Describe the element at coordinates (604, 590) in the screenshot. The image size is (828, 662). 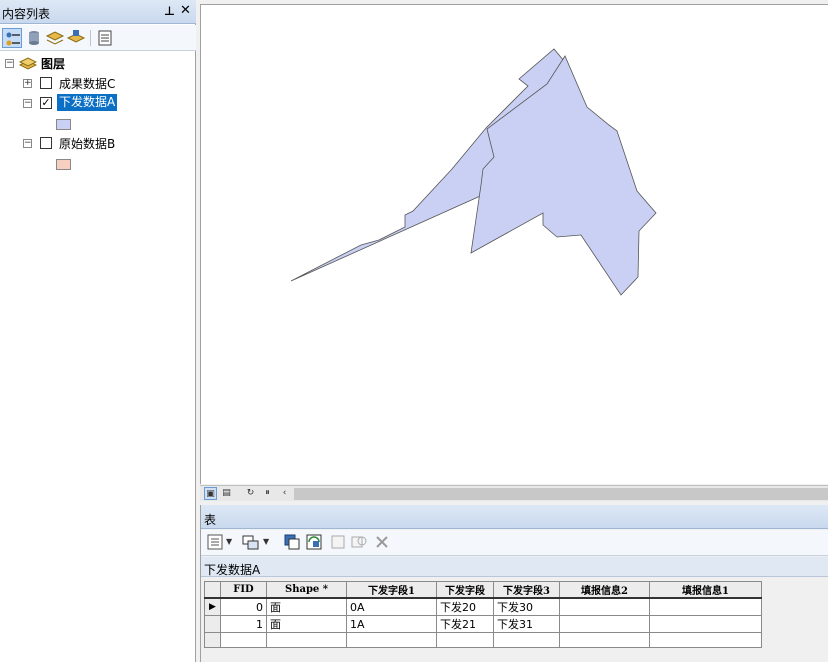
I see `column-header-info2: 填报信息2` at that location.